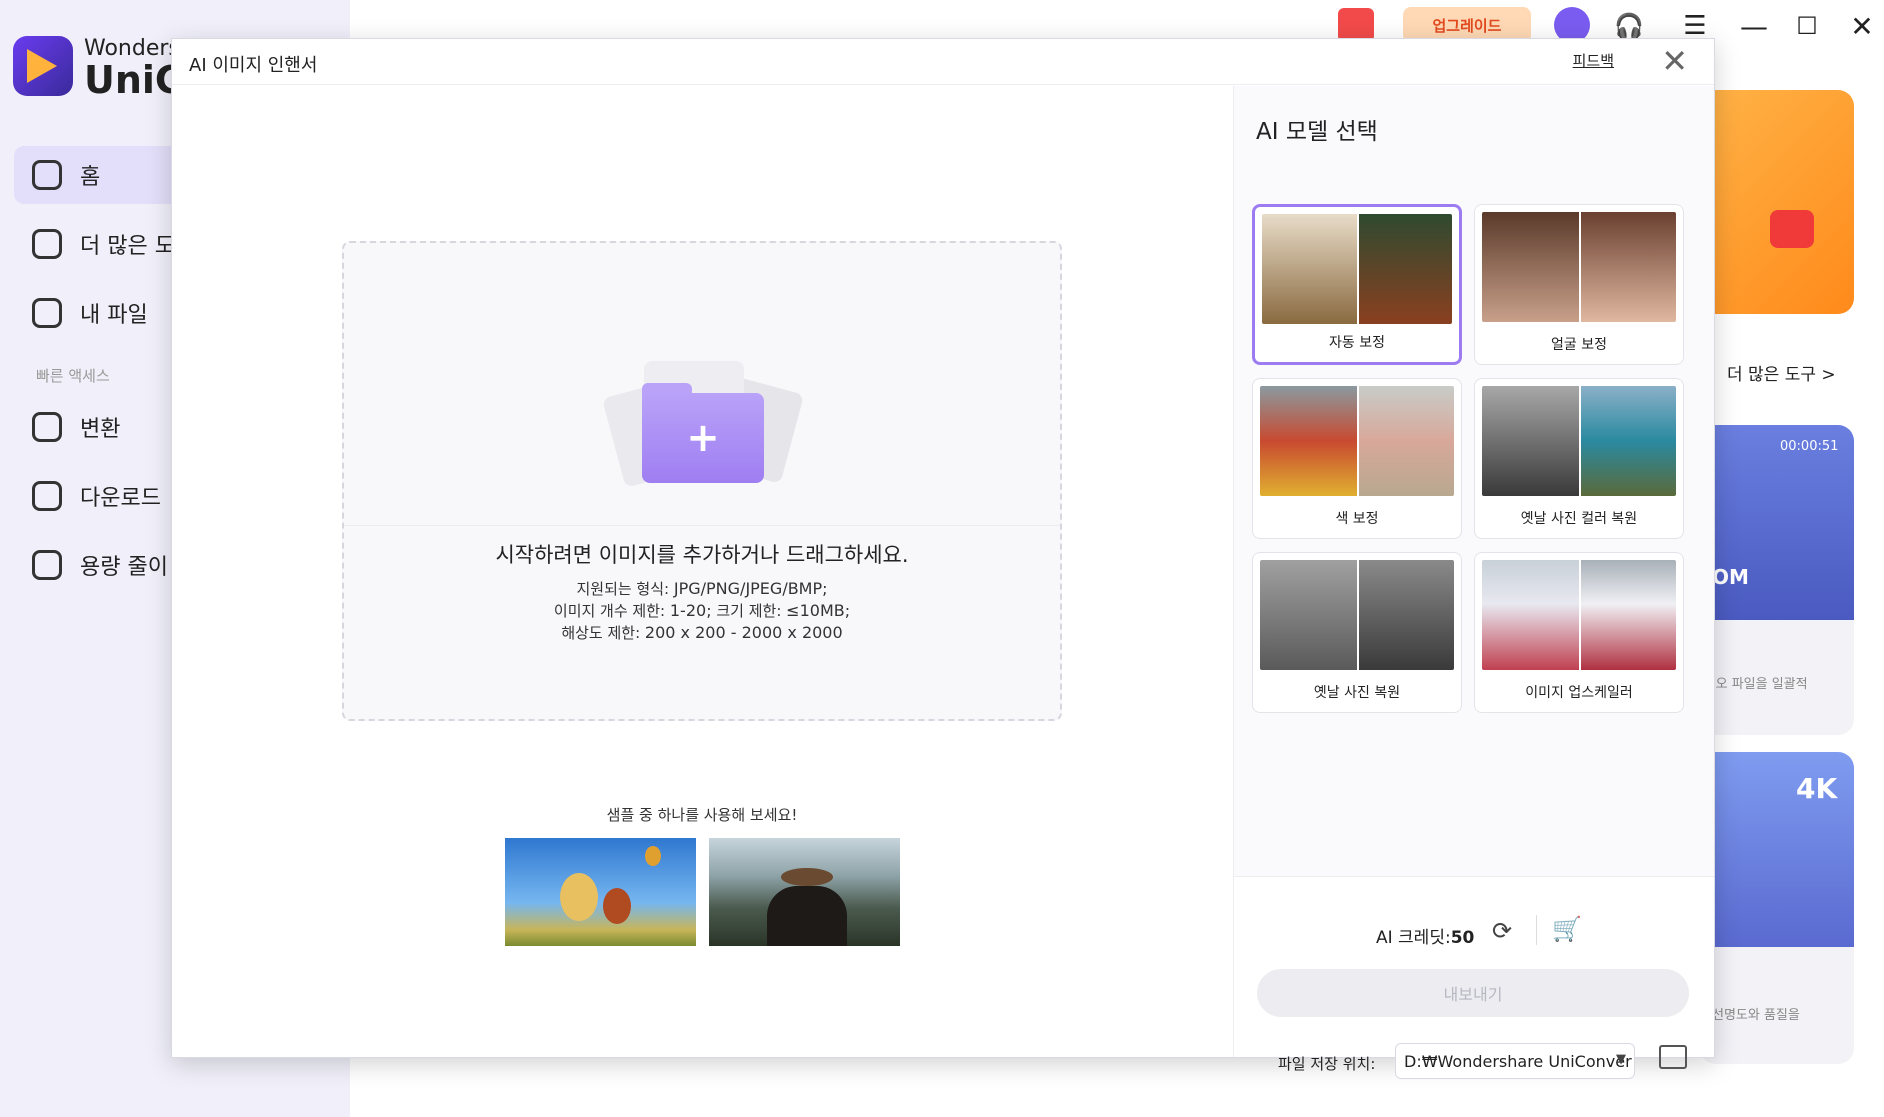  I want to click on folder-open-icon, so click(1673, 1057).